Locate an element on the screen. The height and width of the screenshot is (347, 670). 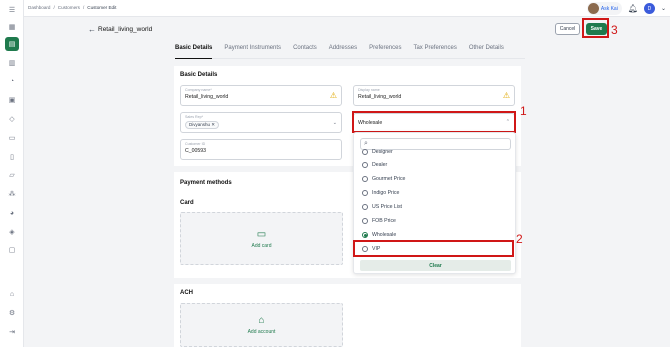
file-icon: ▯ is located at coordinates (12, 157).